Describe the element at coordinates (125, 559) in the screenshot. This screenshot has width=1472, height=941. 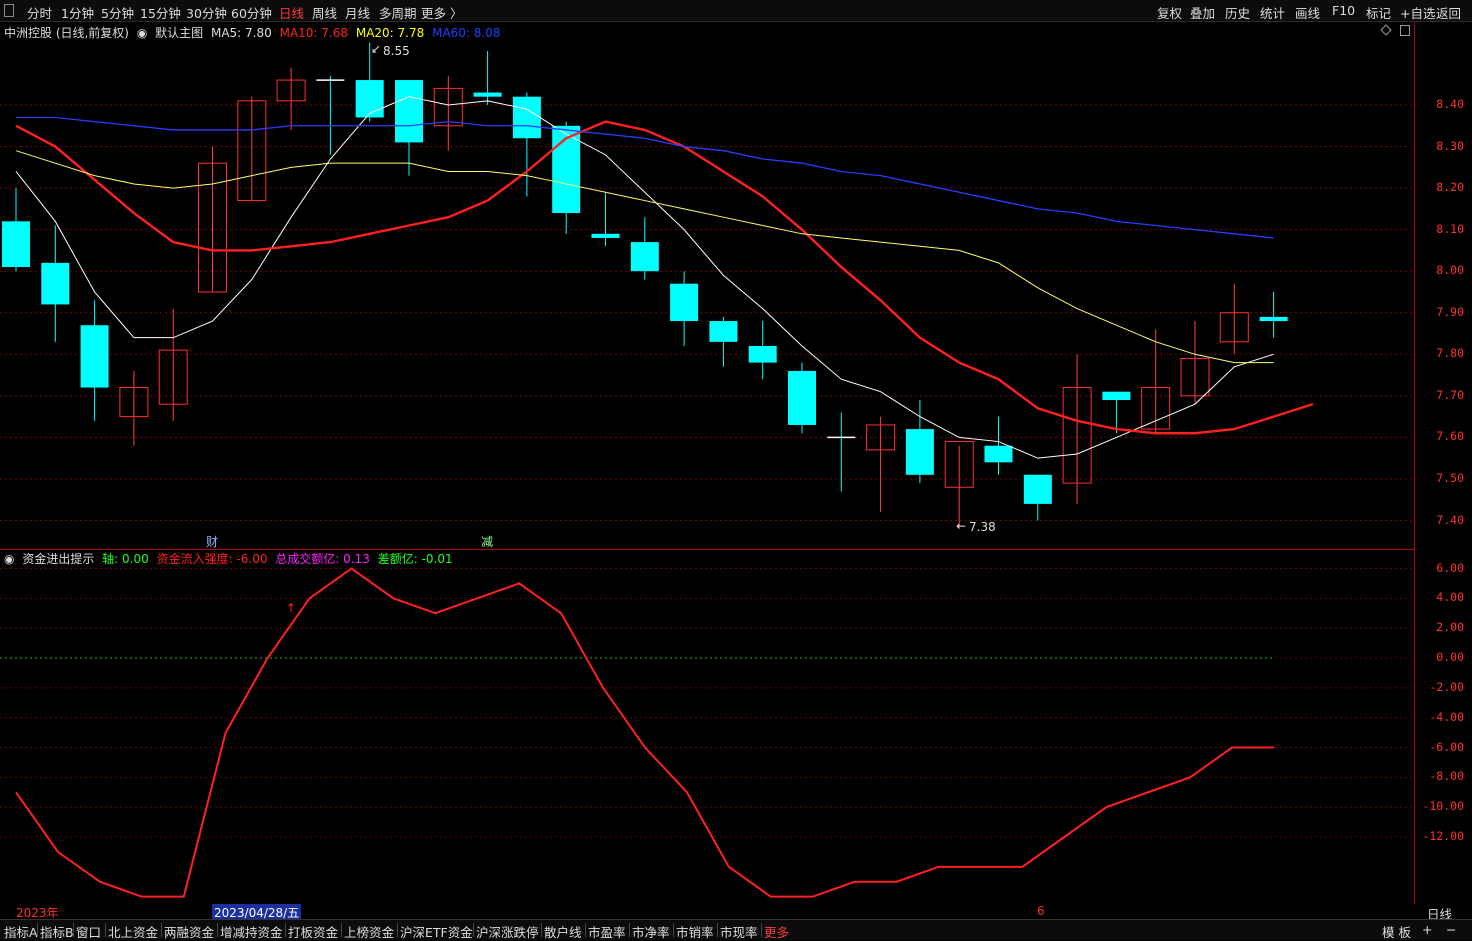
I see `axis-label: 轴: 0.00` at that location.